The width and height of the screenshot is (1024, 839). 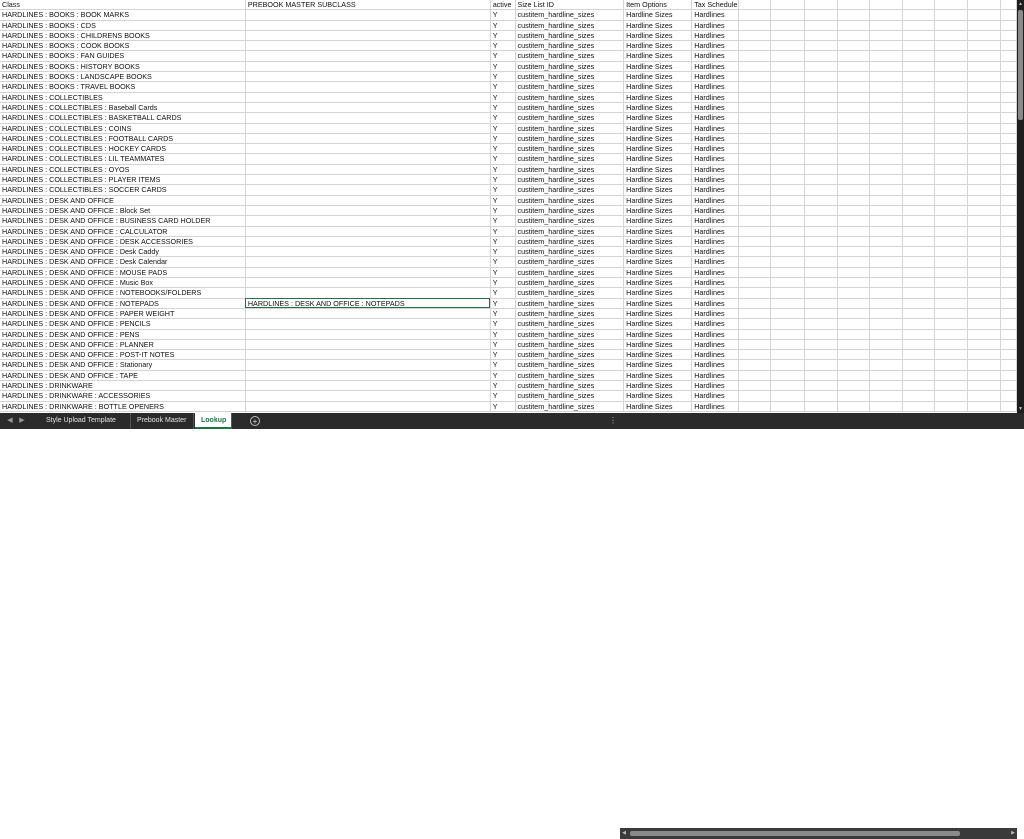 What do you see at coordinates (123, 345) in the screenshot?
I see `cell: HARDLINES : DESK AND OFFICE : PLANNER` at bounding box center [123, 345].